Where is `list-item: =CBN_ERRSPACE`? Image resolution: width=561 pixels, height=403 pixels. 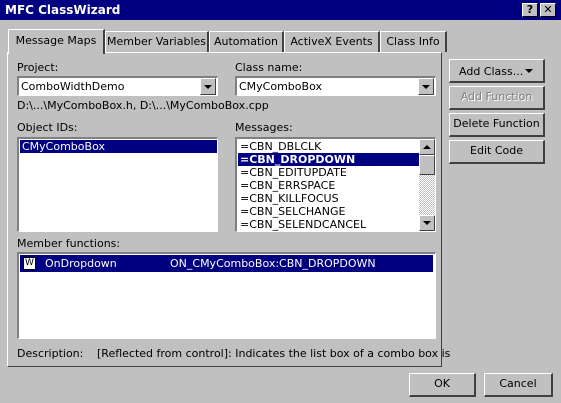
list-item: =CBN_ERRSPACE is located at coordinates (328, 185).